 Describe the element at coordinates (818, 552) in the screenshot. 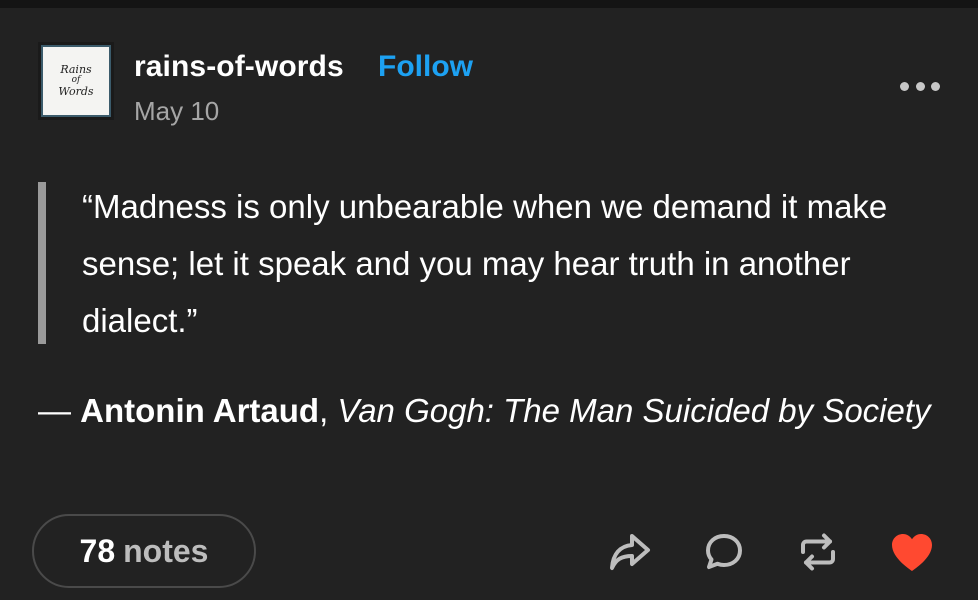

I see `reblog-icon` at that location.